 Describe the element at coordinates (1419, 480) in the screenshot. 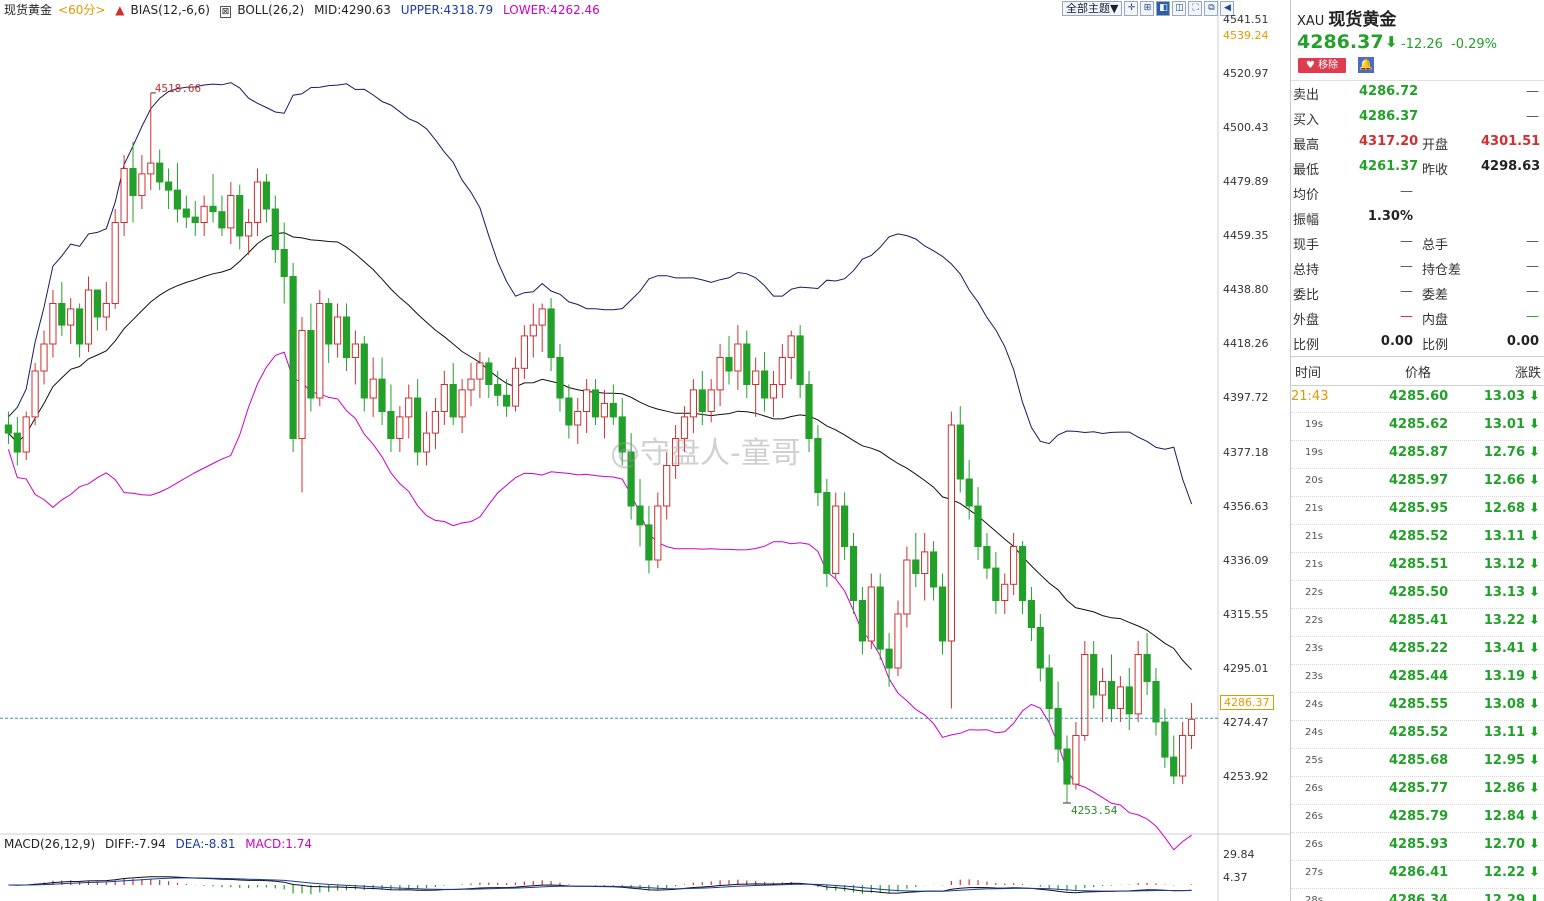

I see `tick-price: 4285.97` at that location.